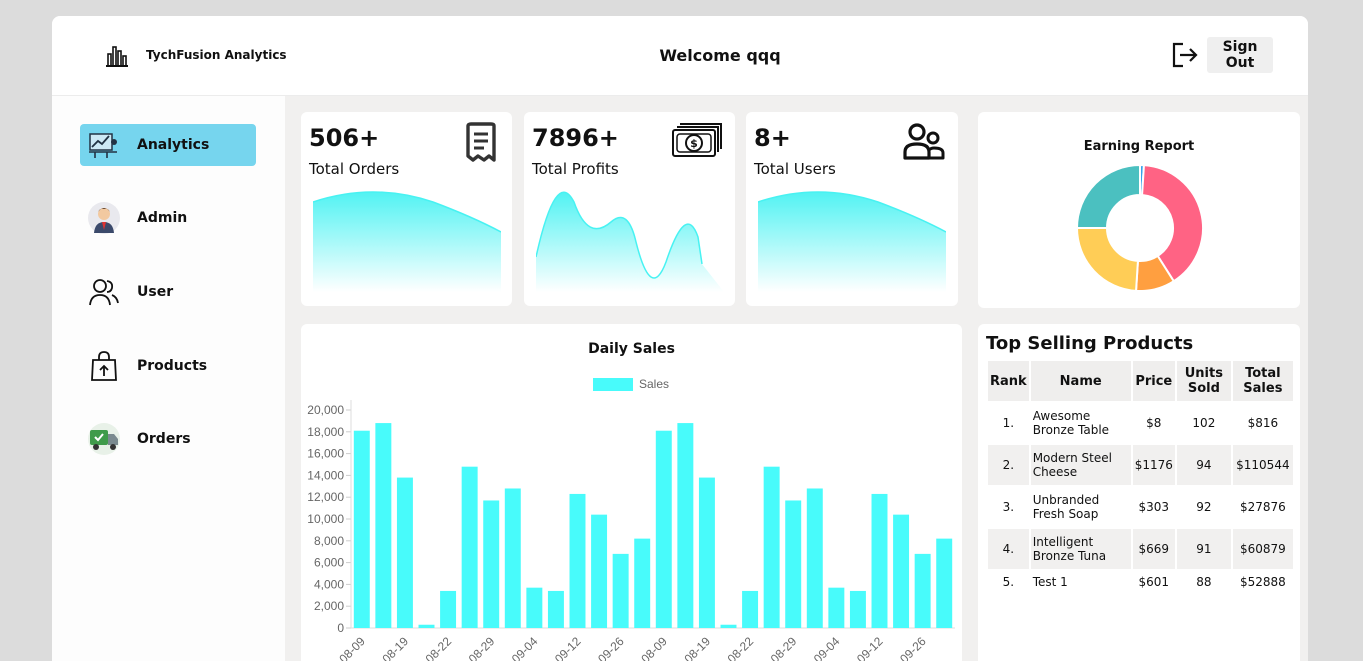 This screenshot has height=661, width=1363. What do you see at coordinates (104, 366) in the screenshot?
I see `shopping-bag-icon` at bounding box center [104, 366].